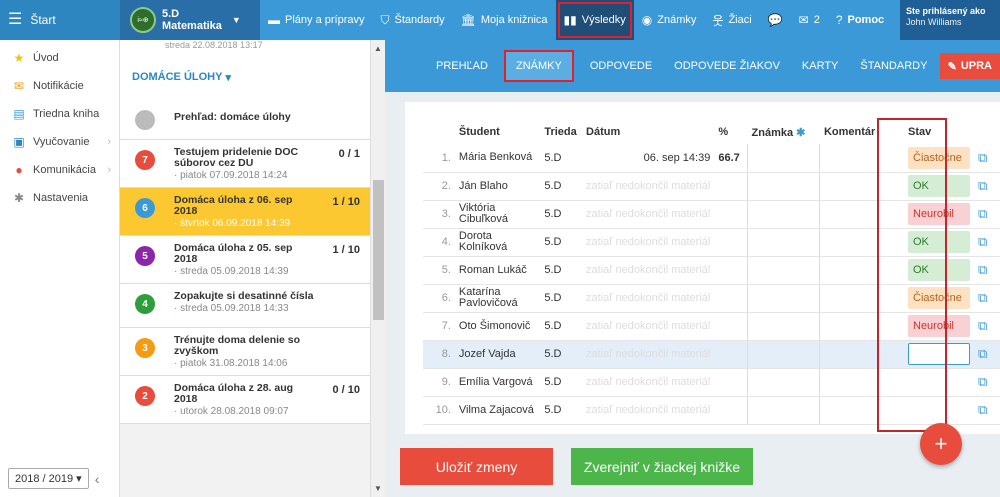 The image size is (1000, 497). I want to click on task-title: Trénujte doma delenie so zvyškom, so click(237, 345).